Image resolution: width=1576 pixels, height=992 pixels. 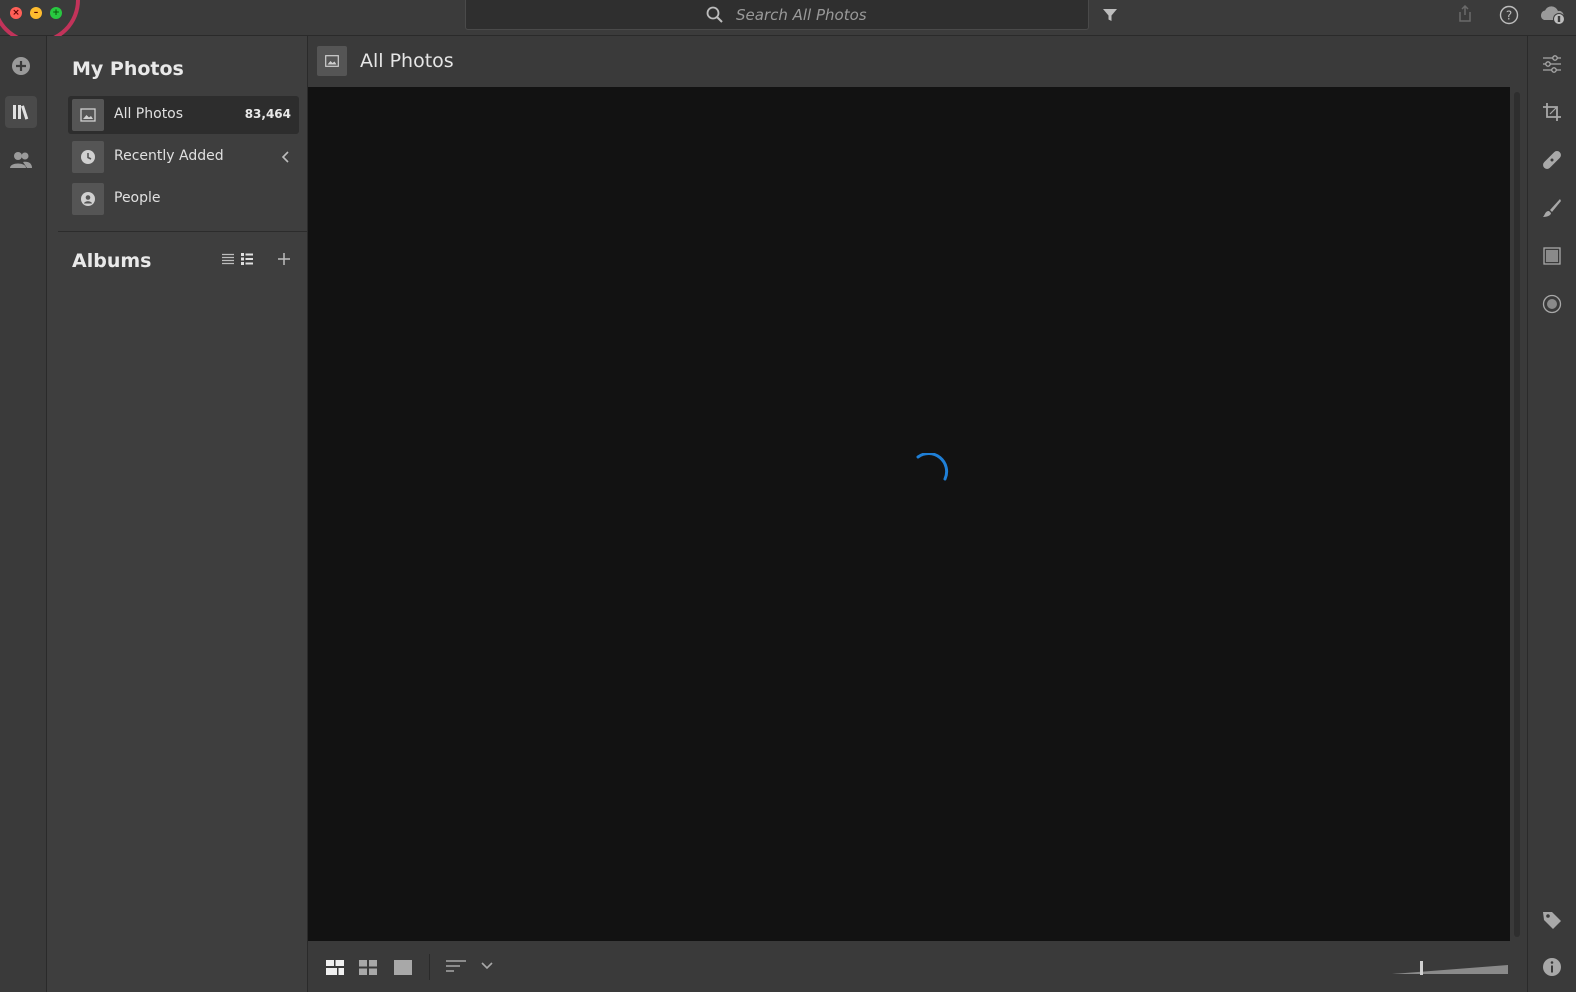 What do you see at coordinates (182, 231) in the screenshot?
I see `sidebar-divider` at bounding box center [182, 231].